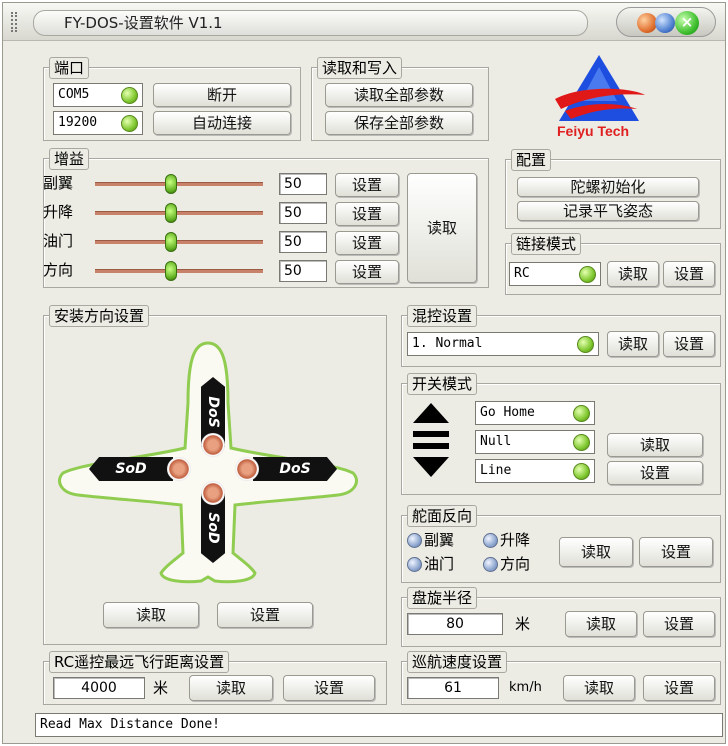  Describe the element at coordinates (531, 160) in the screenshot. I see `config-group-label: 配置` at that location.